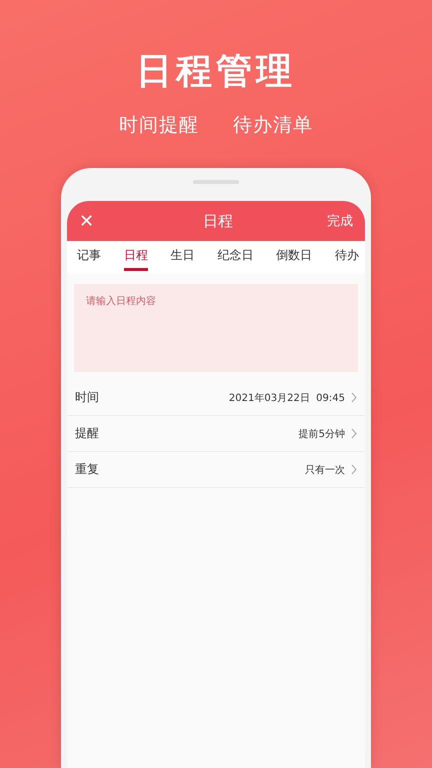  Describe the element at coordinates (94, 221) in the screenshot. I see `close-button: ✕` at that location.